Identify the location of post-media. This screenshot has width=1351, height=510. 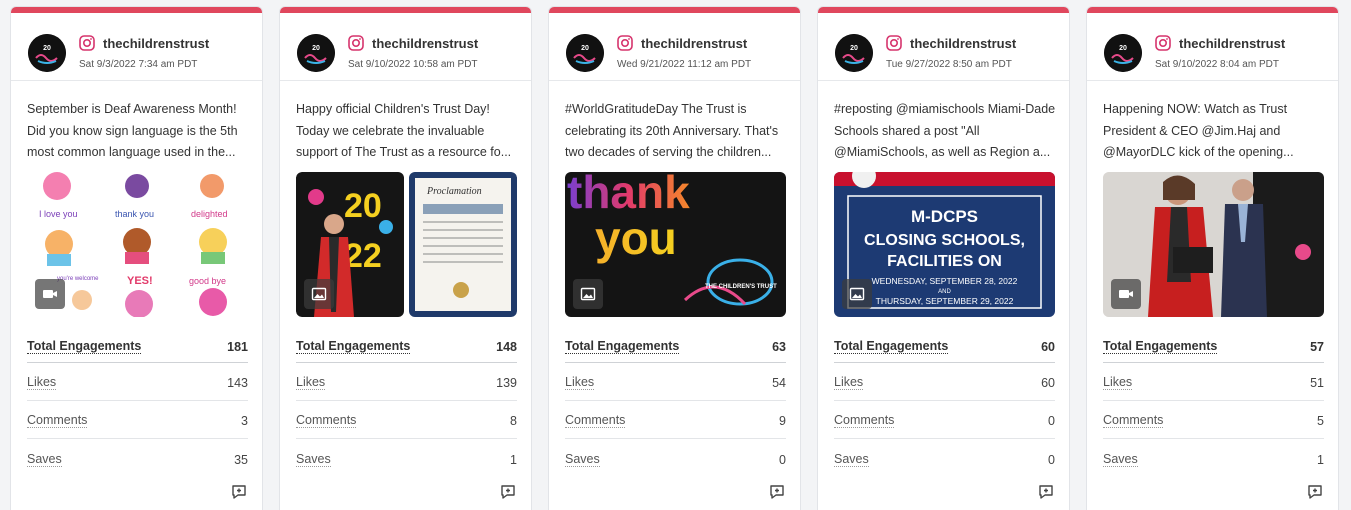
(1213, 244).